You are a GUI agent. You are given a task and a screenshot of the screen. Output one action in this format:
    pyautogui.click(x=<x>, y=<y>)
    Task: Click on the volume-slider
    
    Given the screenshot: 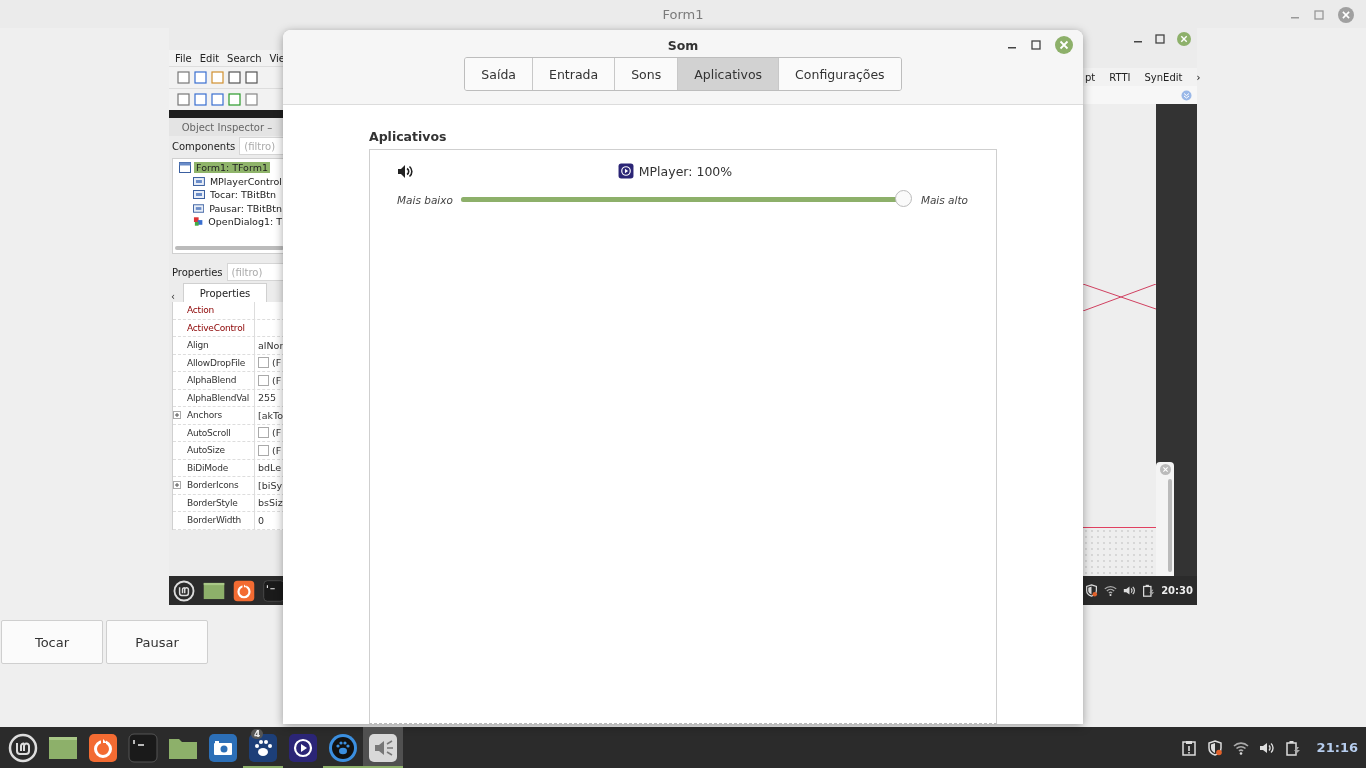 What is the action you would take?
    pyautogui.click(x=686, y=199)
    